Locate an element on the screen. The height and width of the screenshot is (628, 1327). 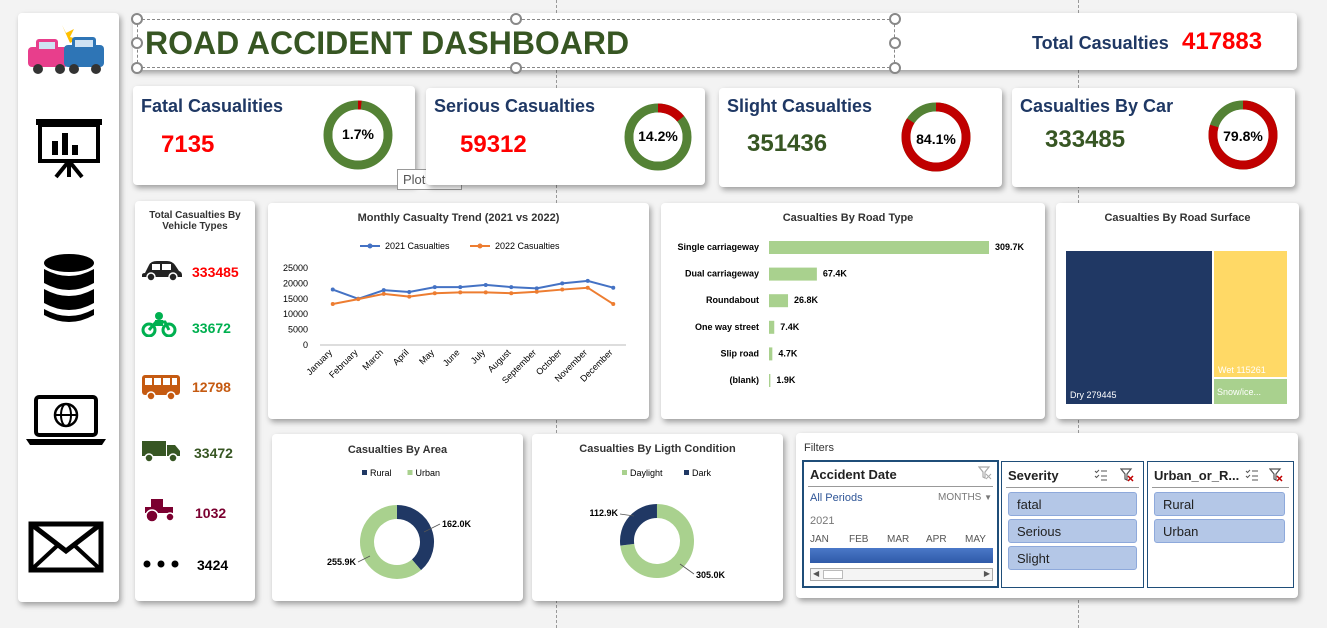
kpi-fatal: Fatal Casualities 7135 1.7% is located at coordinates (274, 135).